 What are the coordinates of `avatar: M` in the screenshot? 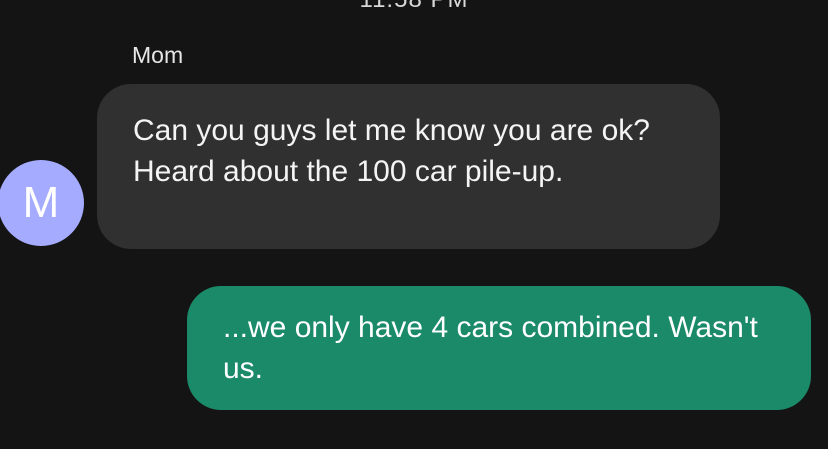 It's located at (42, 203).